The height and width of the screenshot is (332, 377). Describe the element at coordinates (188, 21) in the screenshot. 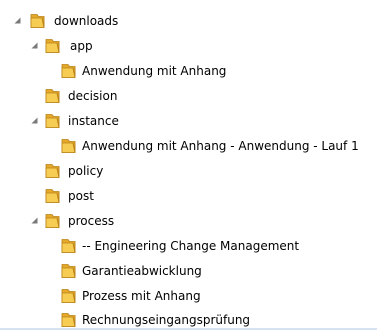

I see `tree-node-downloads: downloads` at that location.